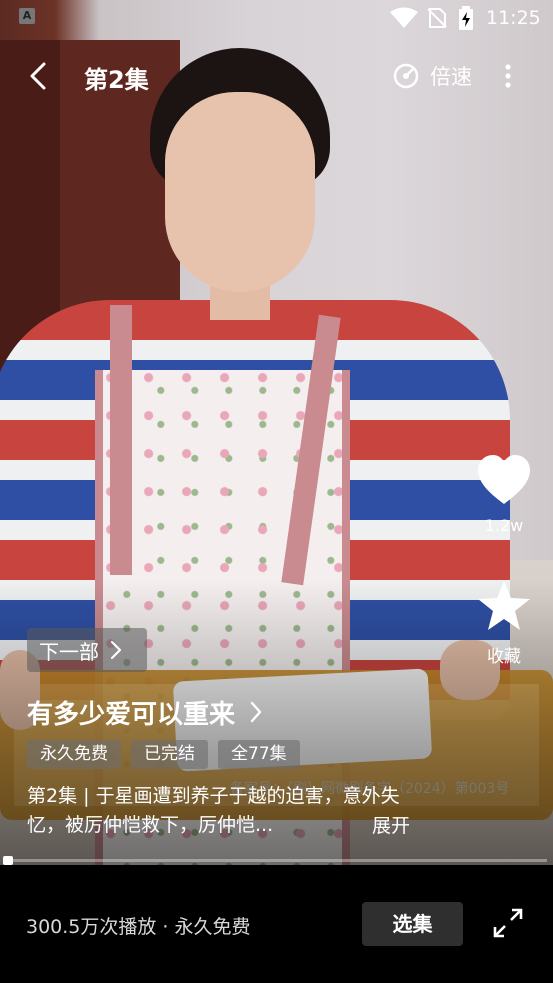  Describe the element at coordinates (504, 525) in the screenshot. I see `like-count: 1.2w` at that location.